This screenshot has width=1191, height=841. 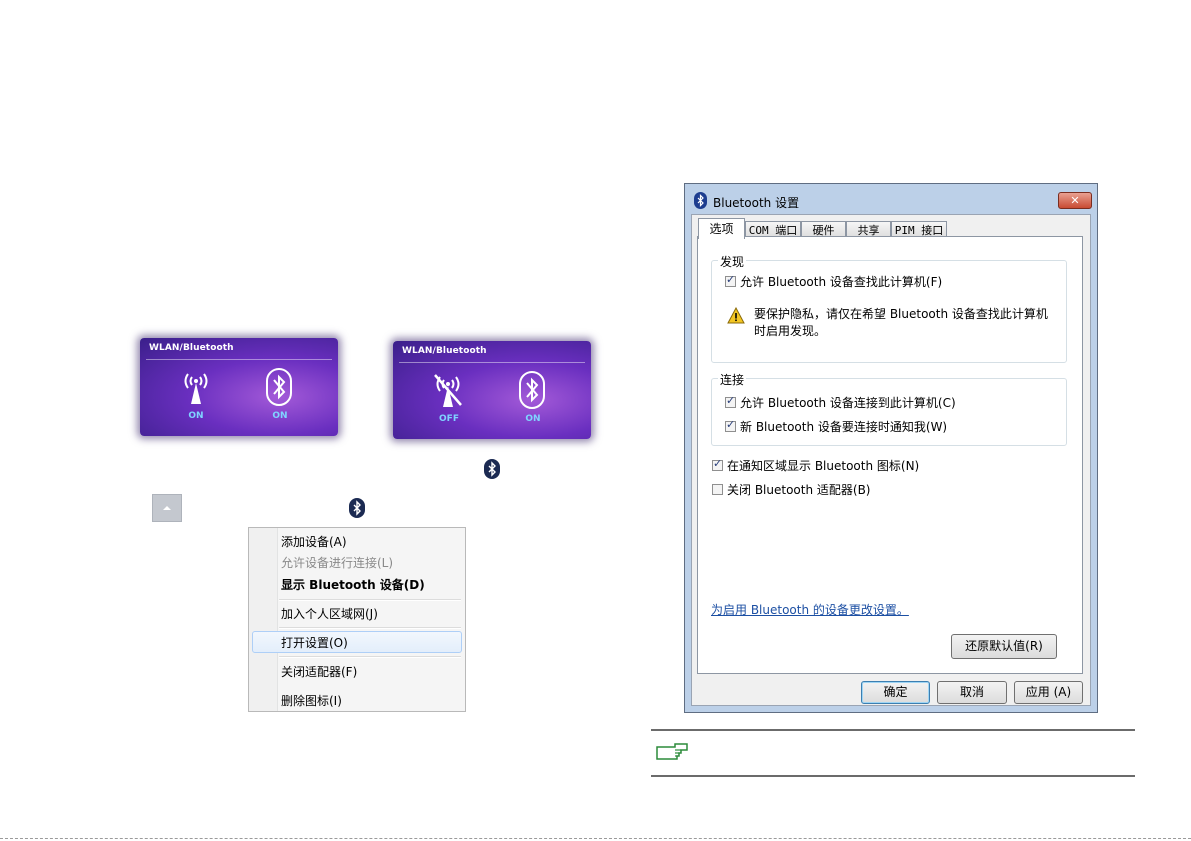 What do you see at coordinates (893, 730) in the screenshot?
I see `note-top-rule` at bounding box center [893, 730].